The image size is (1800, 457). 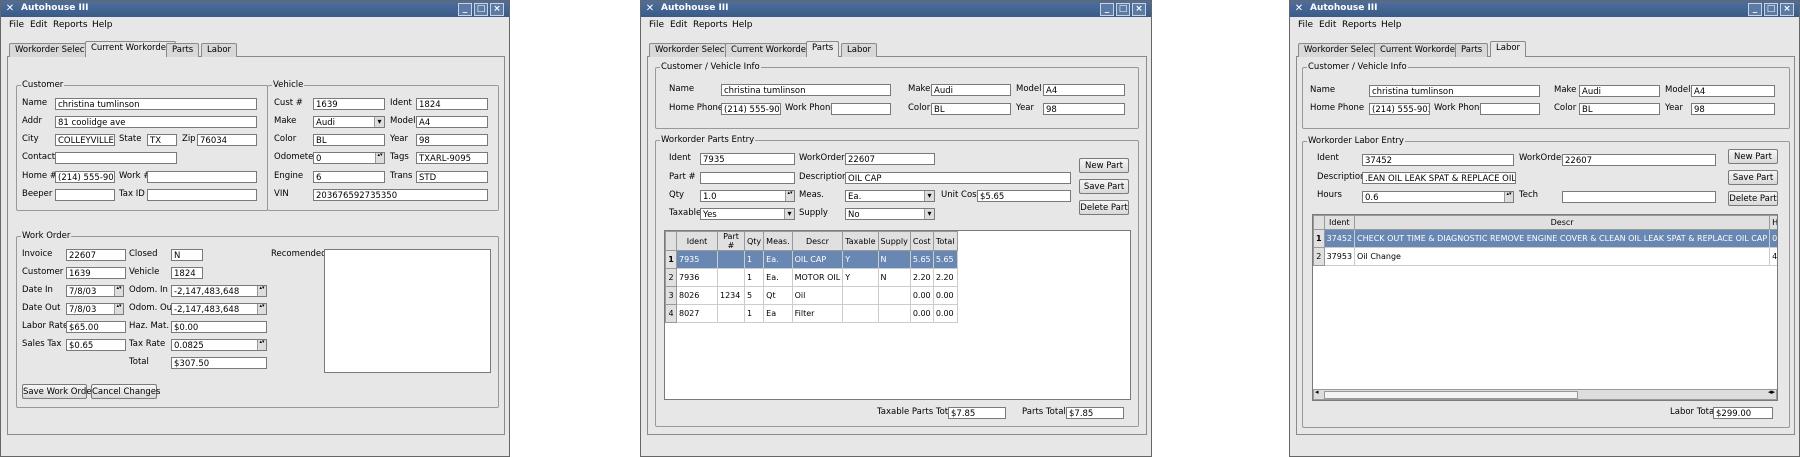 What do you see at coordinates (349, 104) in the screenshot?
I see `cust-field: 1639` at bounding box center [349, 104].